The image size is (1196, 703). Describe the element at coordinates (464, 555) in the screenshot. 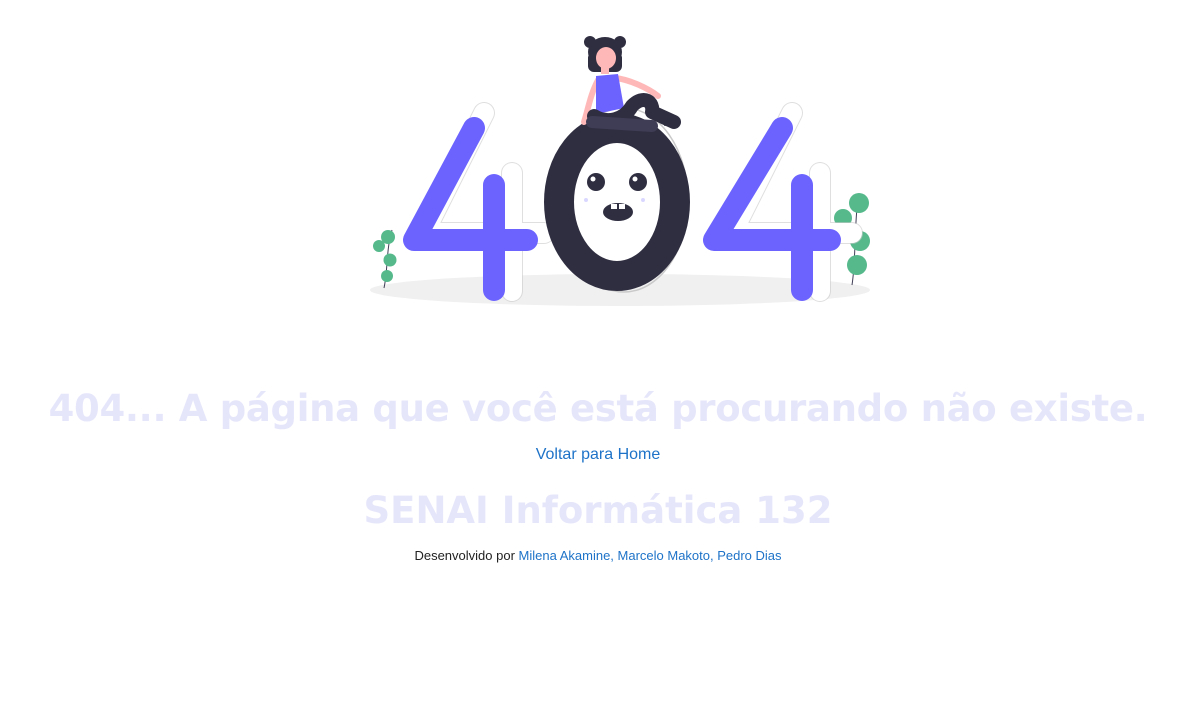

I see `credits-prefix: Desenvolvido por` at that location.